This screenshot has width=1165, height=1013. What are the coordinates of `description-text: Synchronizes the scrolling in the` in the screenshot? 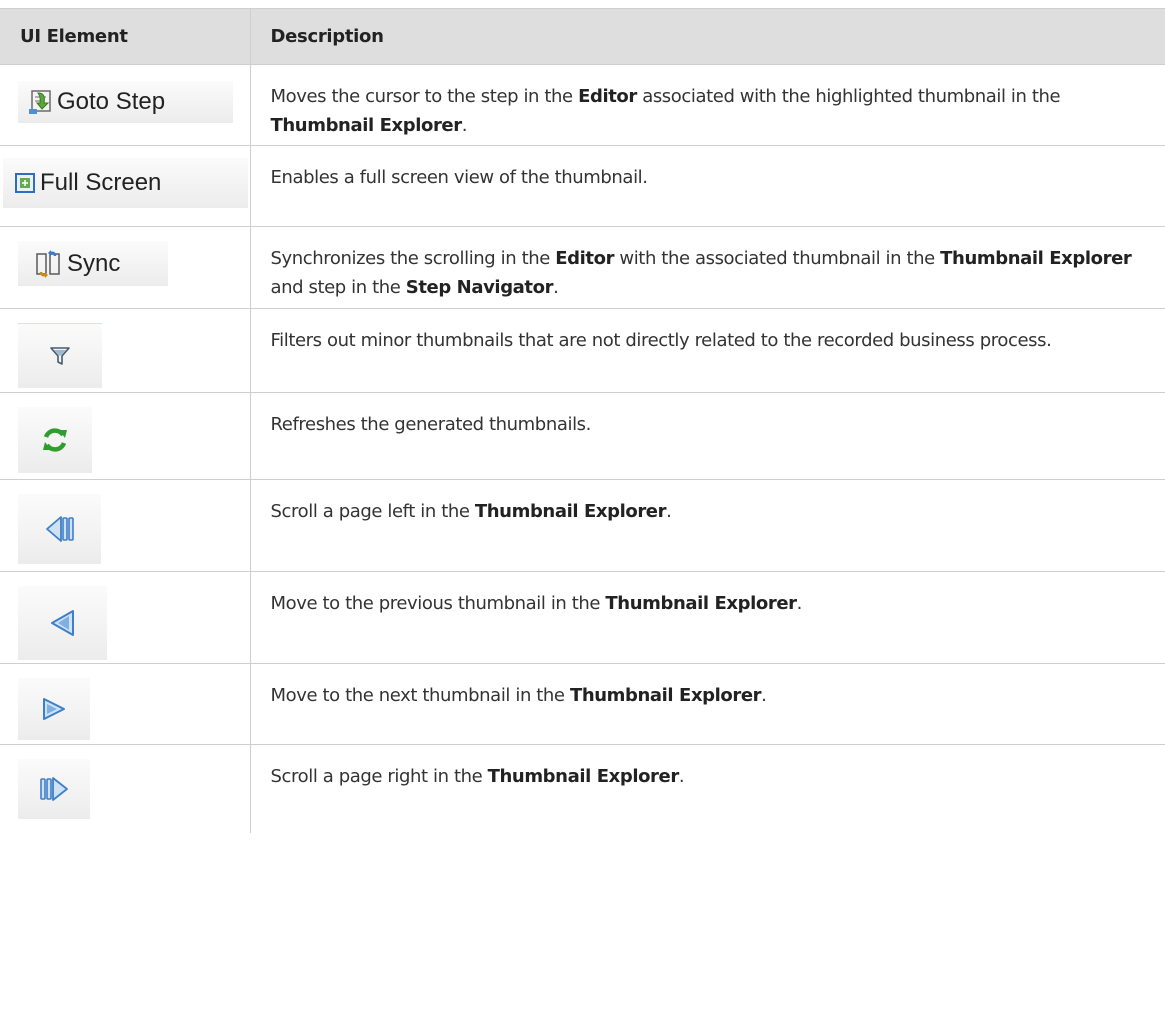 It's located at (413, 258).